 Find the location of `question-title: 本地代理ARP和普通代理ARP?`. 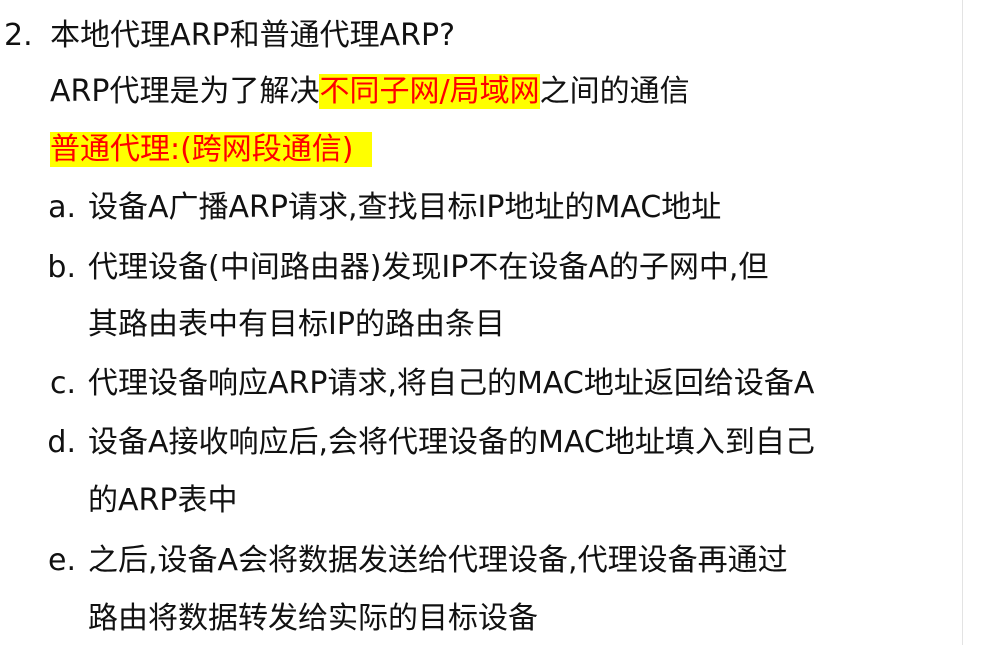

question-title: 本地代理ARP和普通代理ARP? is located at coordinates (253, 35).